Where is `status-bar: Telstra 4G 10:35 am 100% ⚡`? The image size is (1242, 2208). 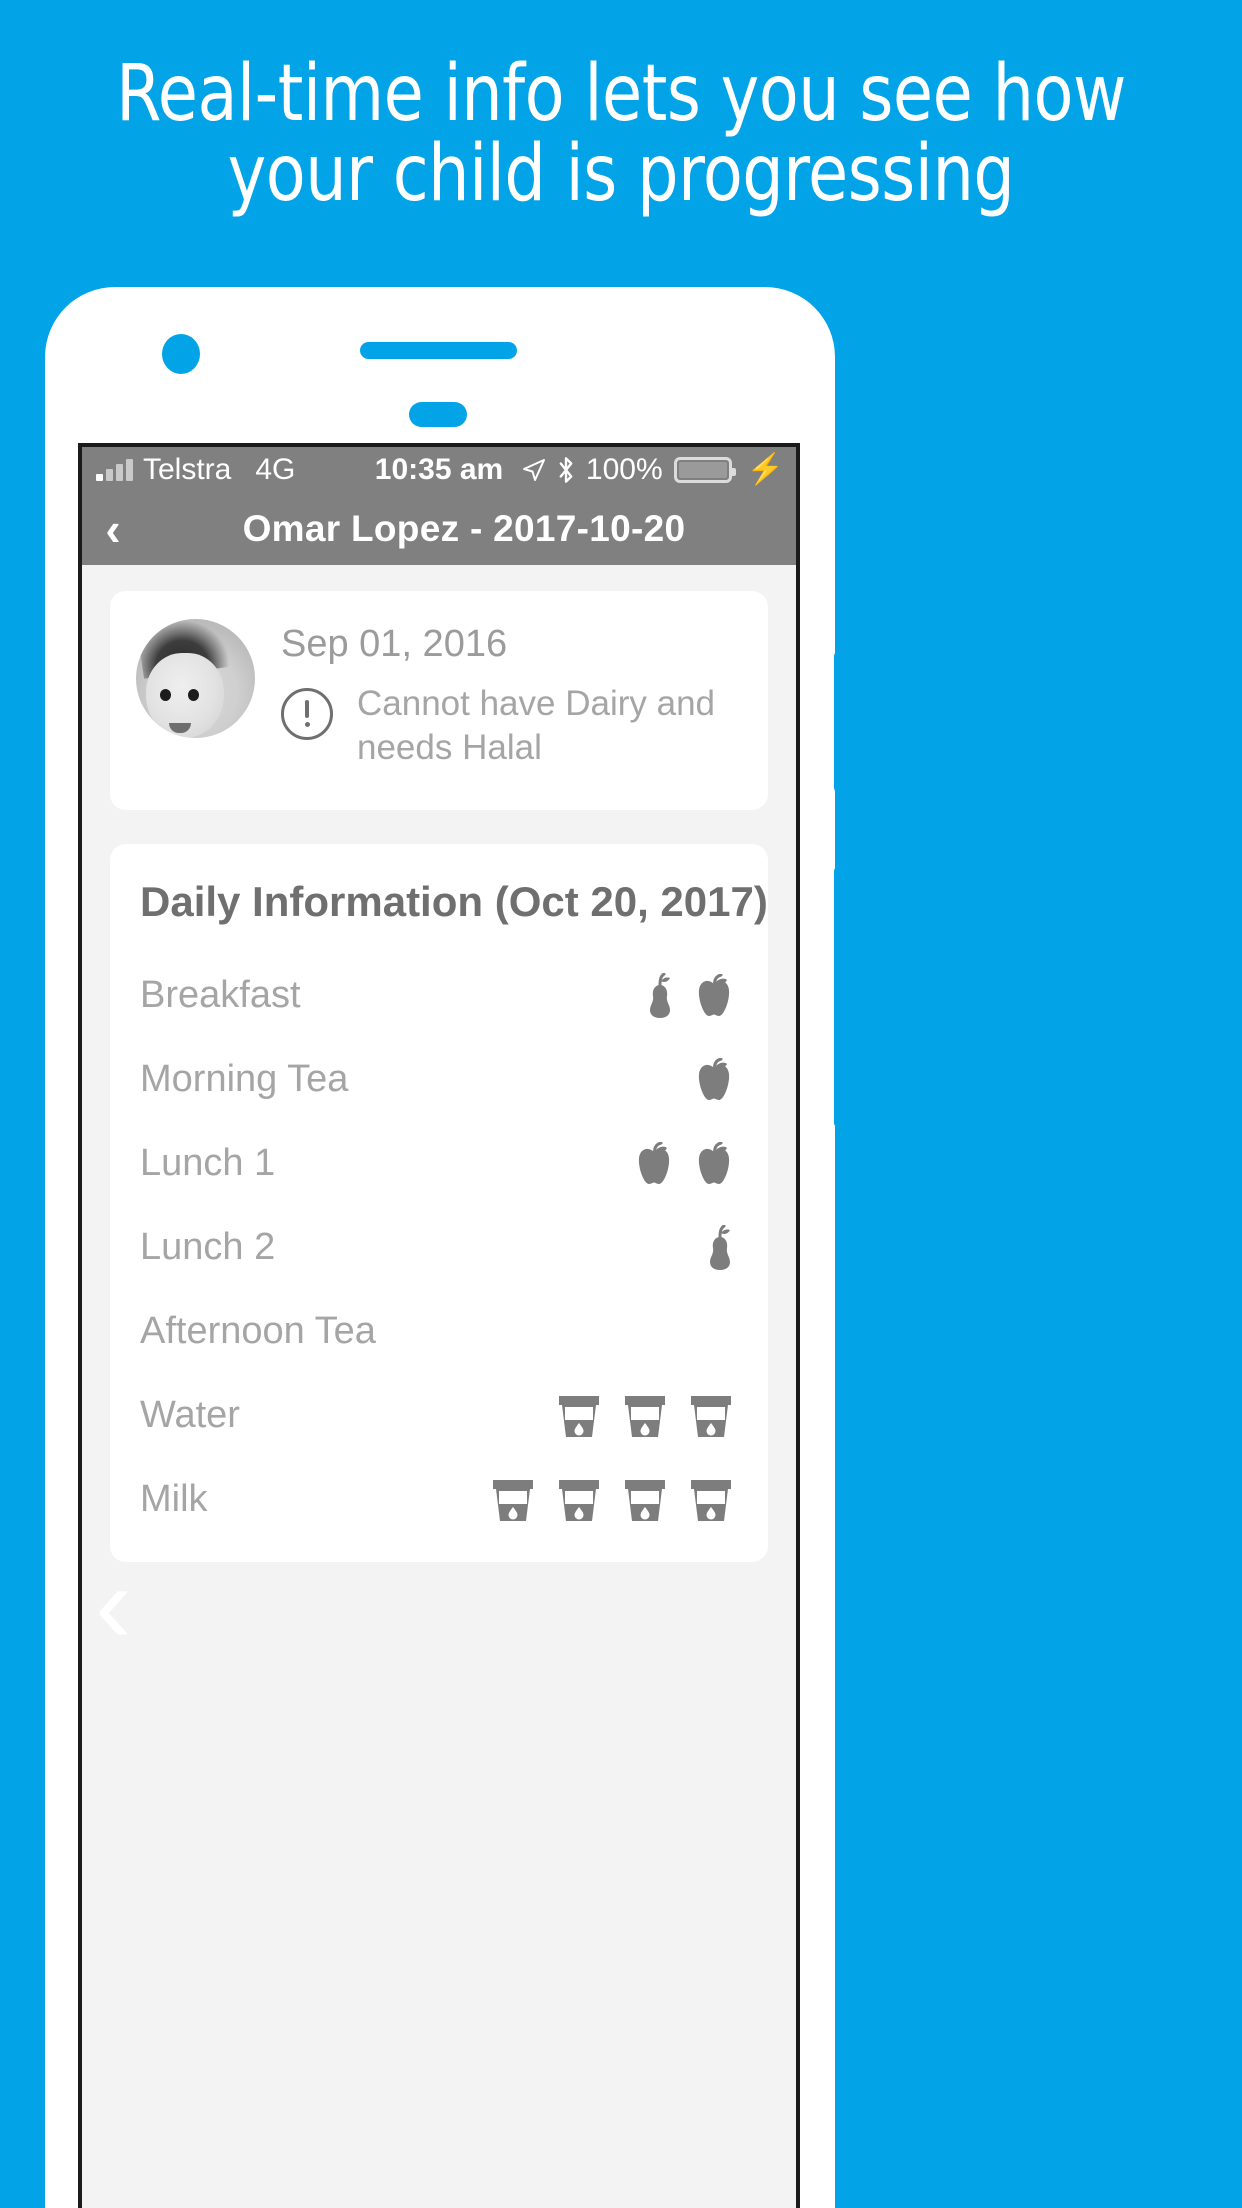
status-bar: Telstra 4G 10:35 am 100% ⚡ is located at coordinates (439, 470).